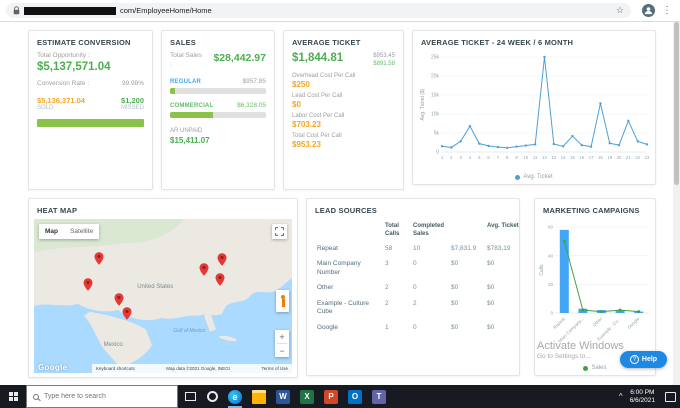 The image size is (680, 408). I want to click on task-view-button, so click(190, 396).